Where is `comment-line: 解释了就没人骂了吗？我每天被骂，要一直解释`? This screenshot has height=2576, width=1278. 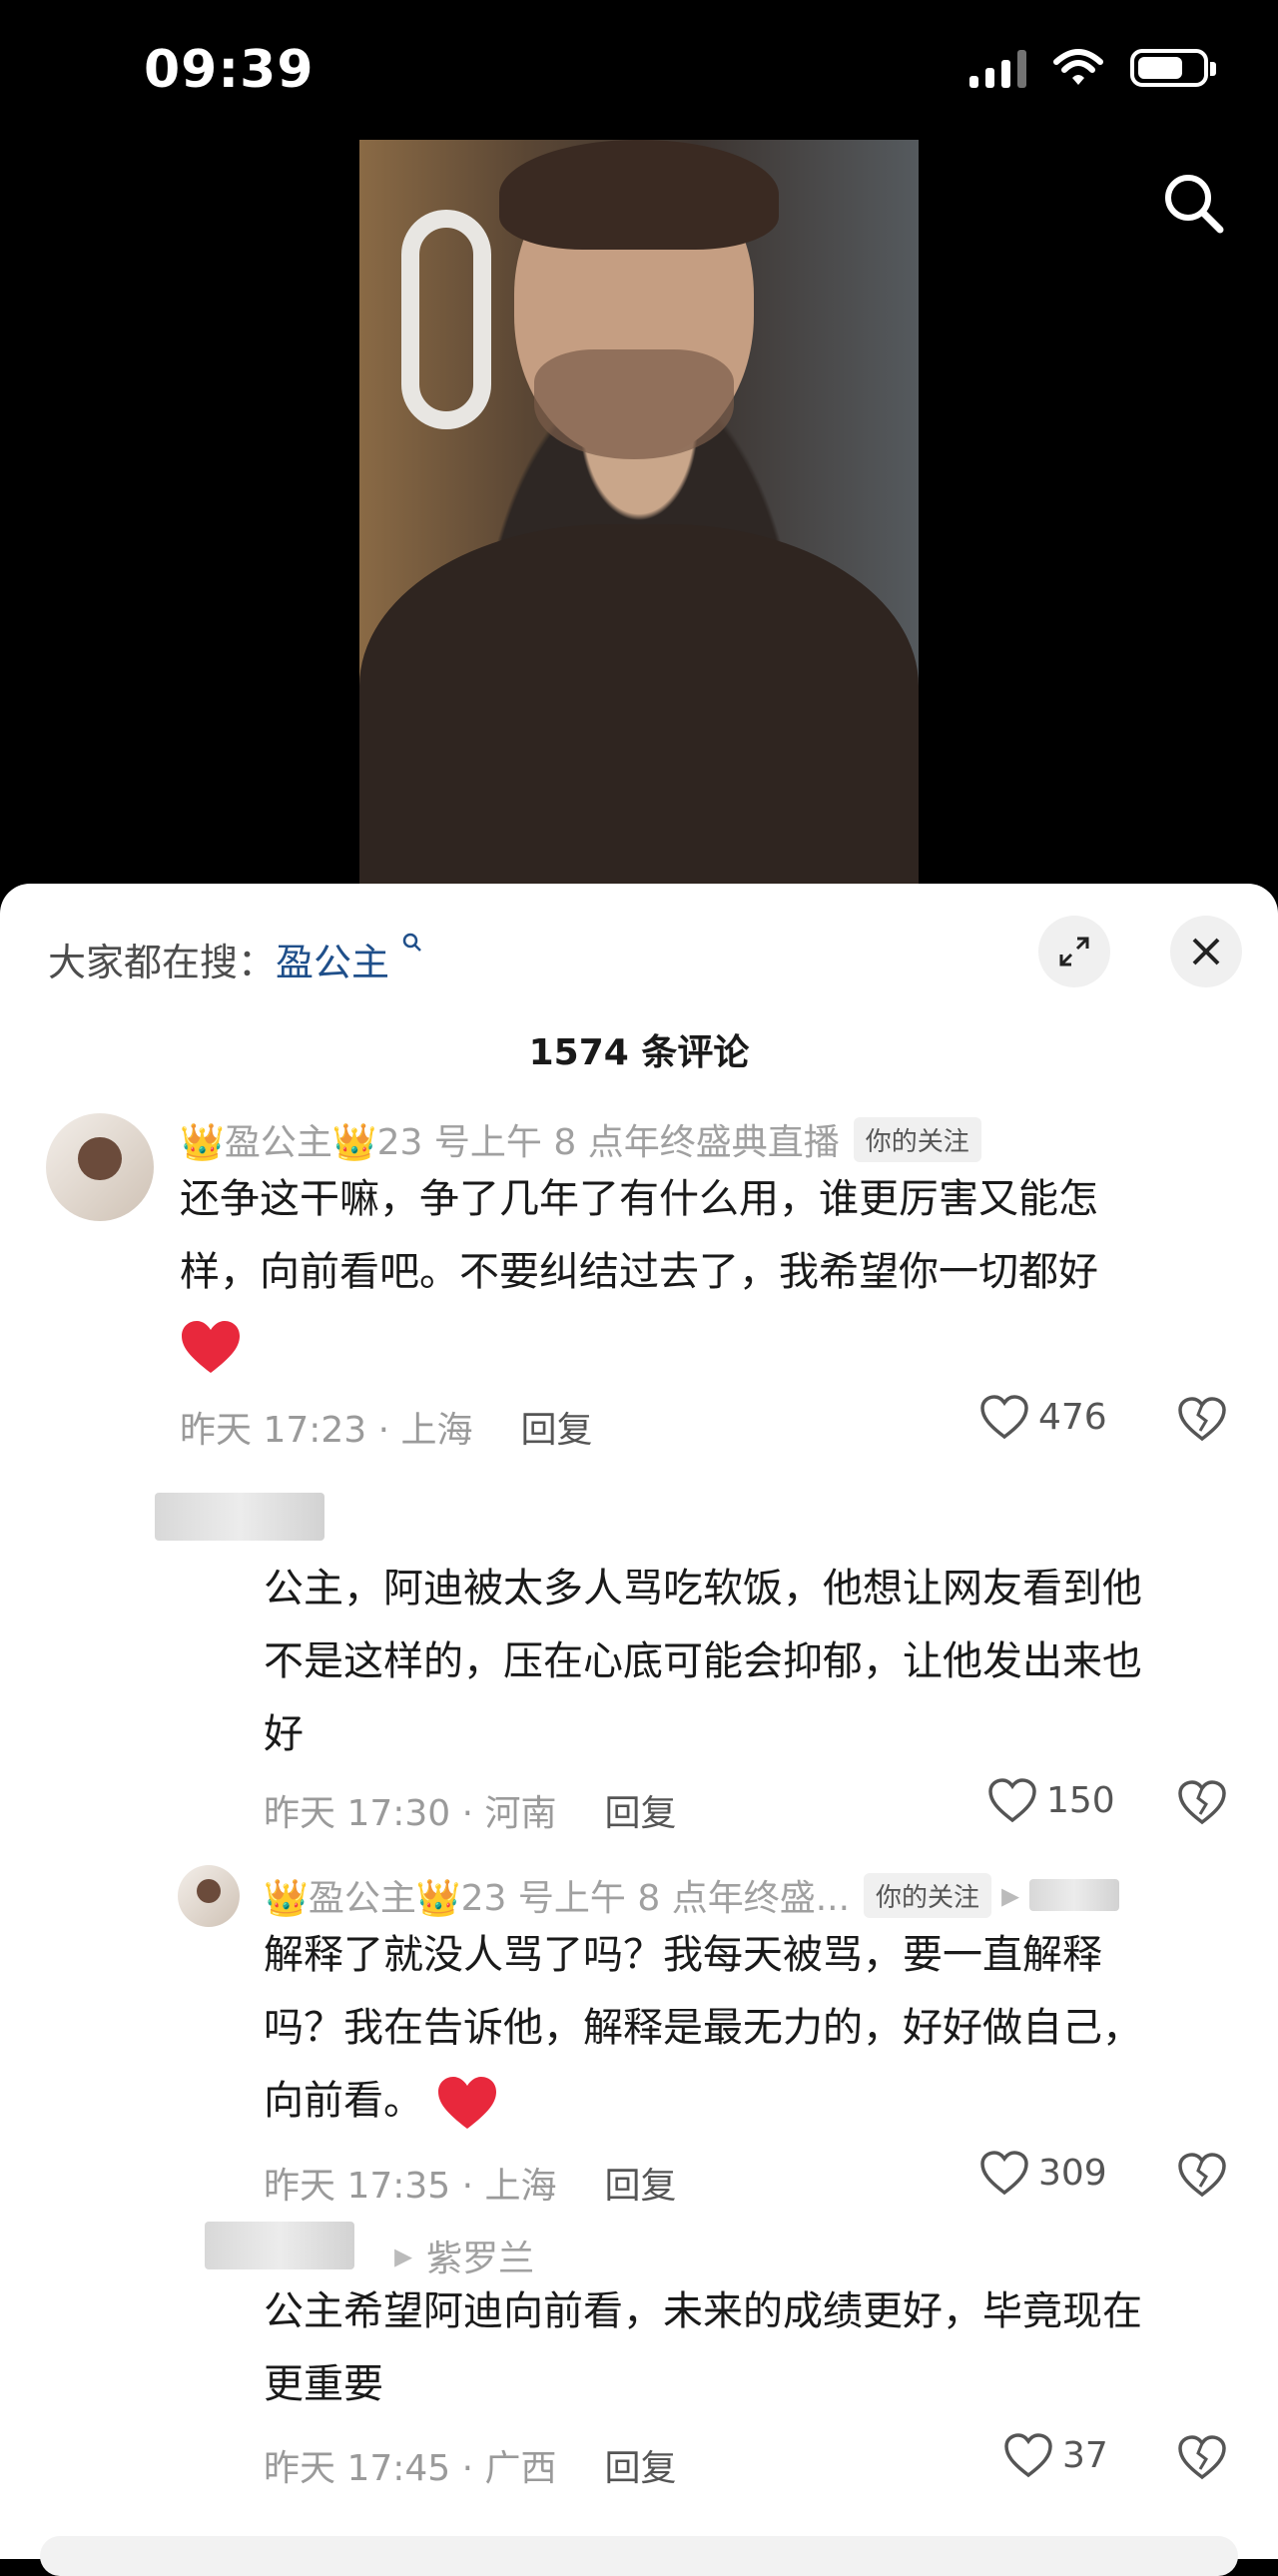 comment-line: 解释了就没人骂了吗？我每天被骂，要一直解释 is located at coordinates (683, 1955).